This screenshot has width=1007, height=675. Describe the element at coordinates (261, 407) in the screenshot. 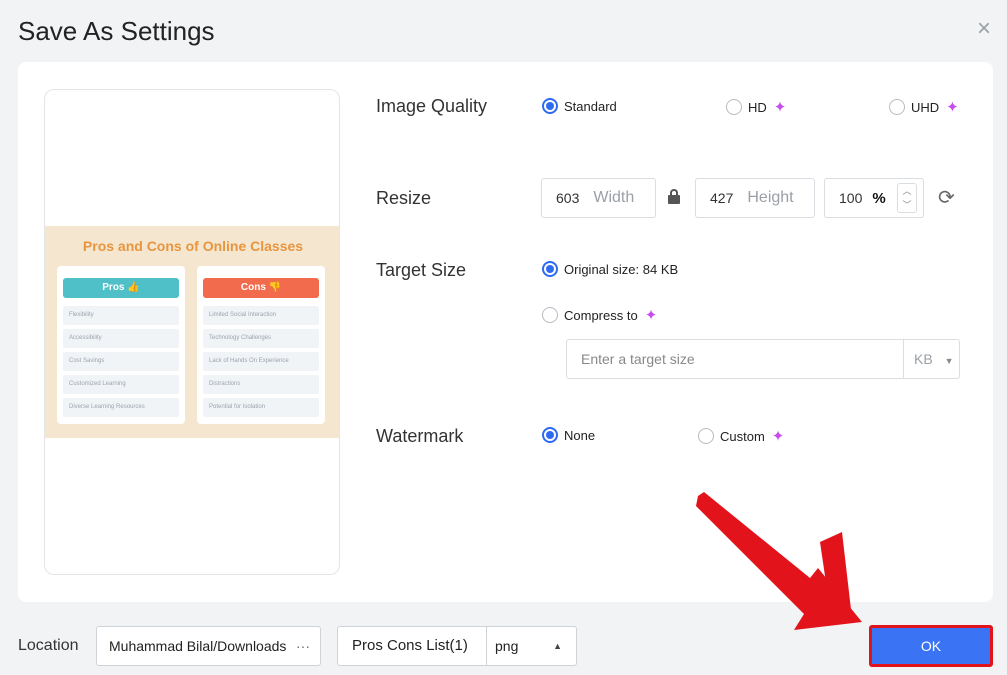

I see `list-item: Potential for Isolation` at that location.